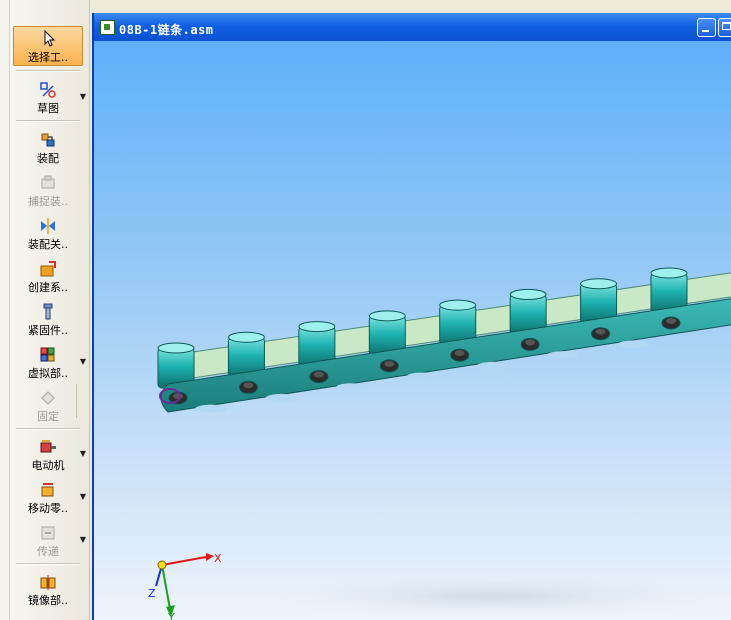 The height and width of the screenshot is (620, 731). I want to click on create-system-icon, so click(48, 269).